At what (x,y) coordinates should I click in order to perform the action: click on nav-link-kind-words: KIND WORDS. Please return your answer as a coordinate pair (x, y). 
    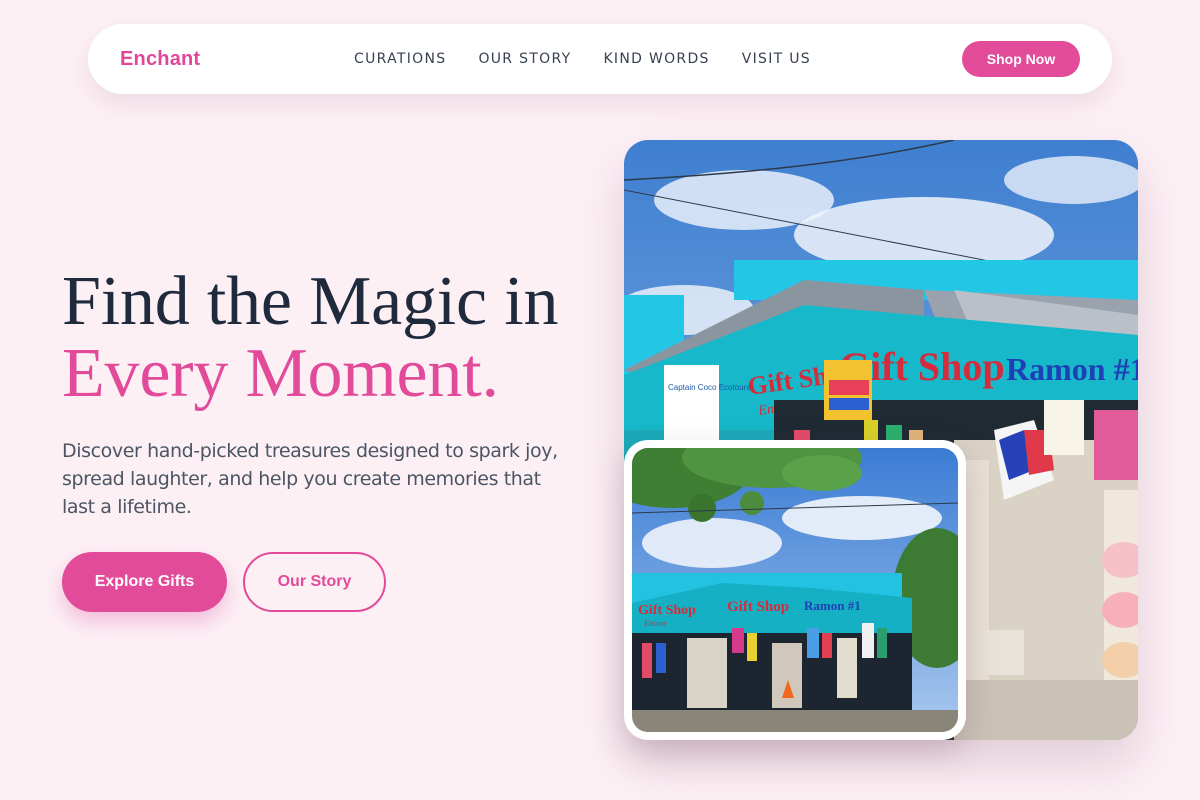
    Looking at the image, I should click on (656, 59).